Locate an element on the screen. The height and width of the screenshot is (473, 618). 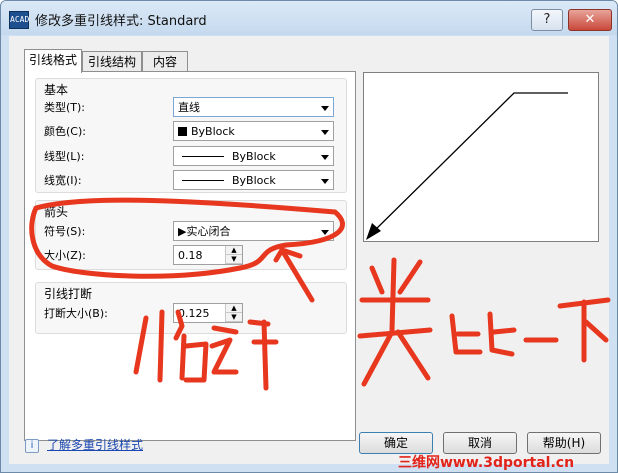
leader-preview is located at coordinates (481, 157).